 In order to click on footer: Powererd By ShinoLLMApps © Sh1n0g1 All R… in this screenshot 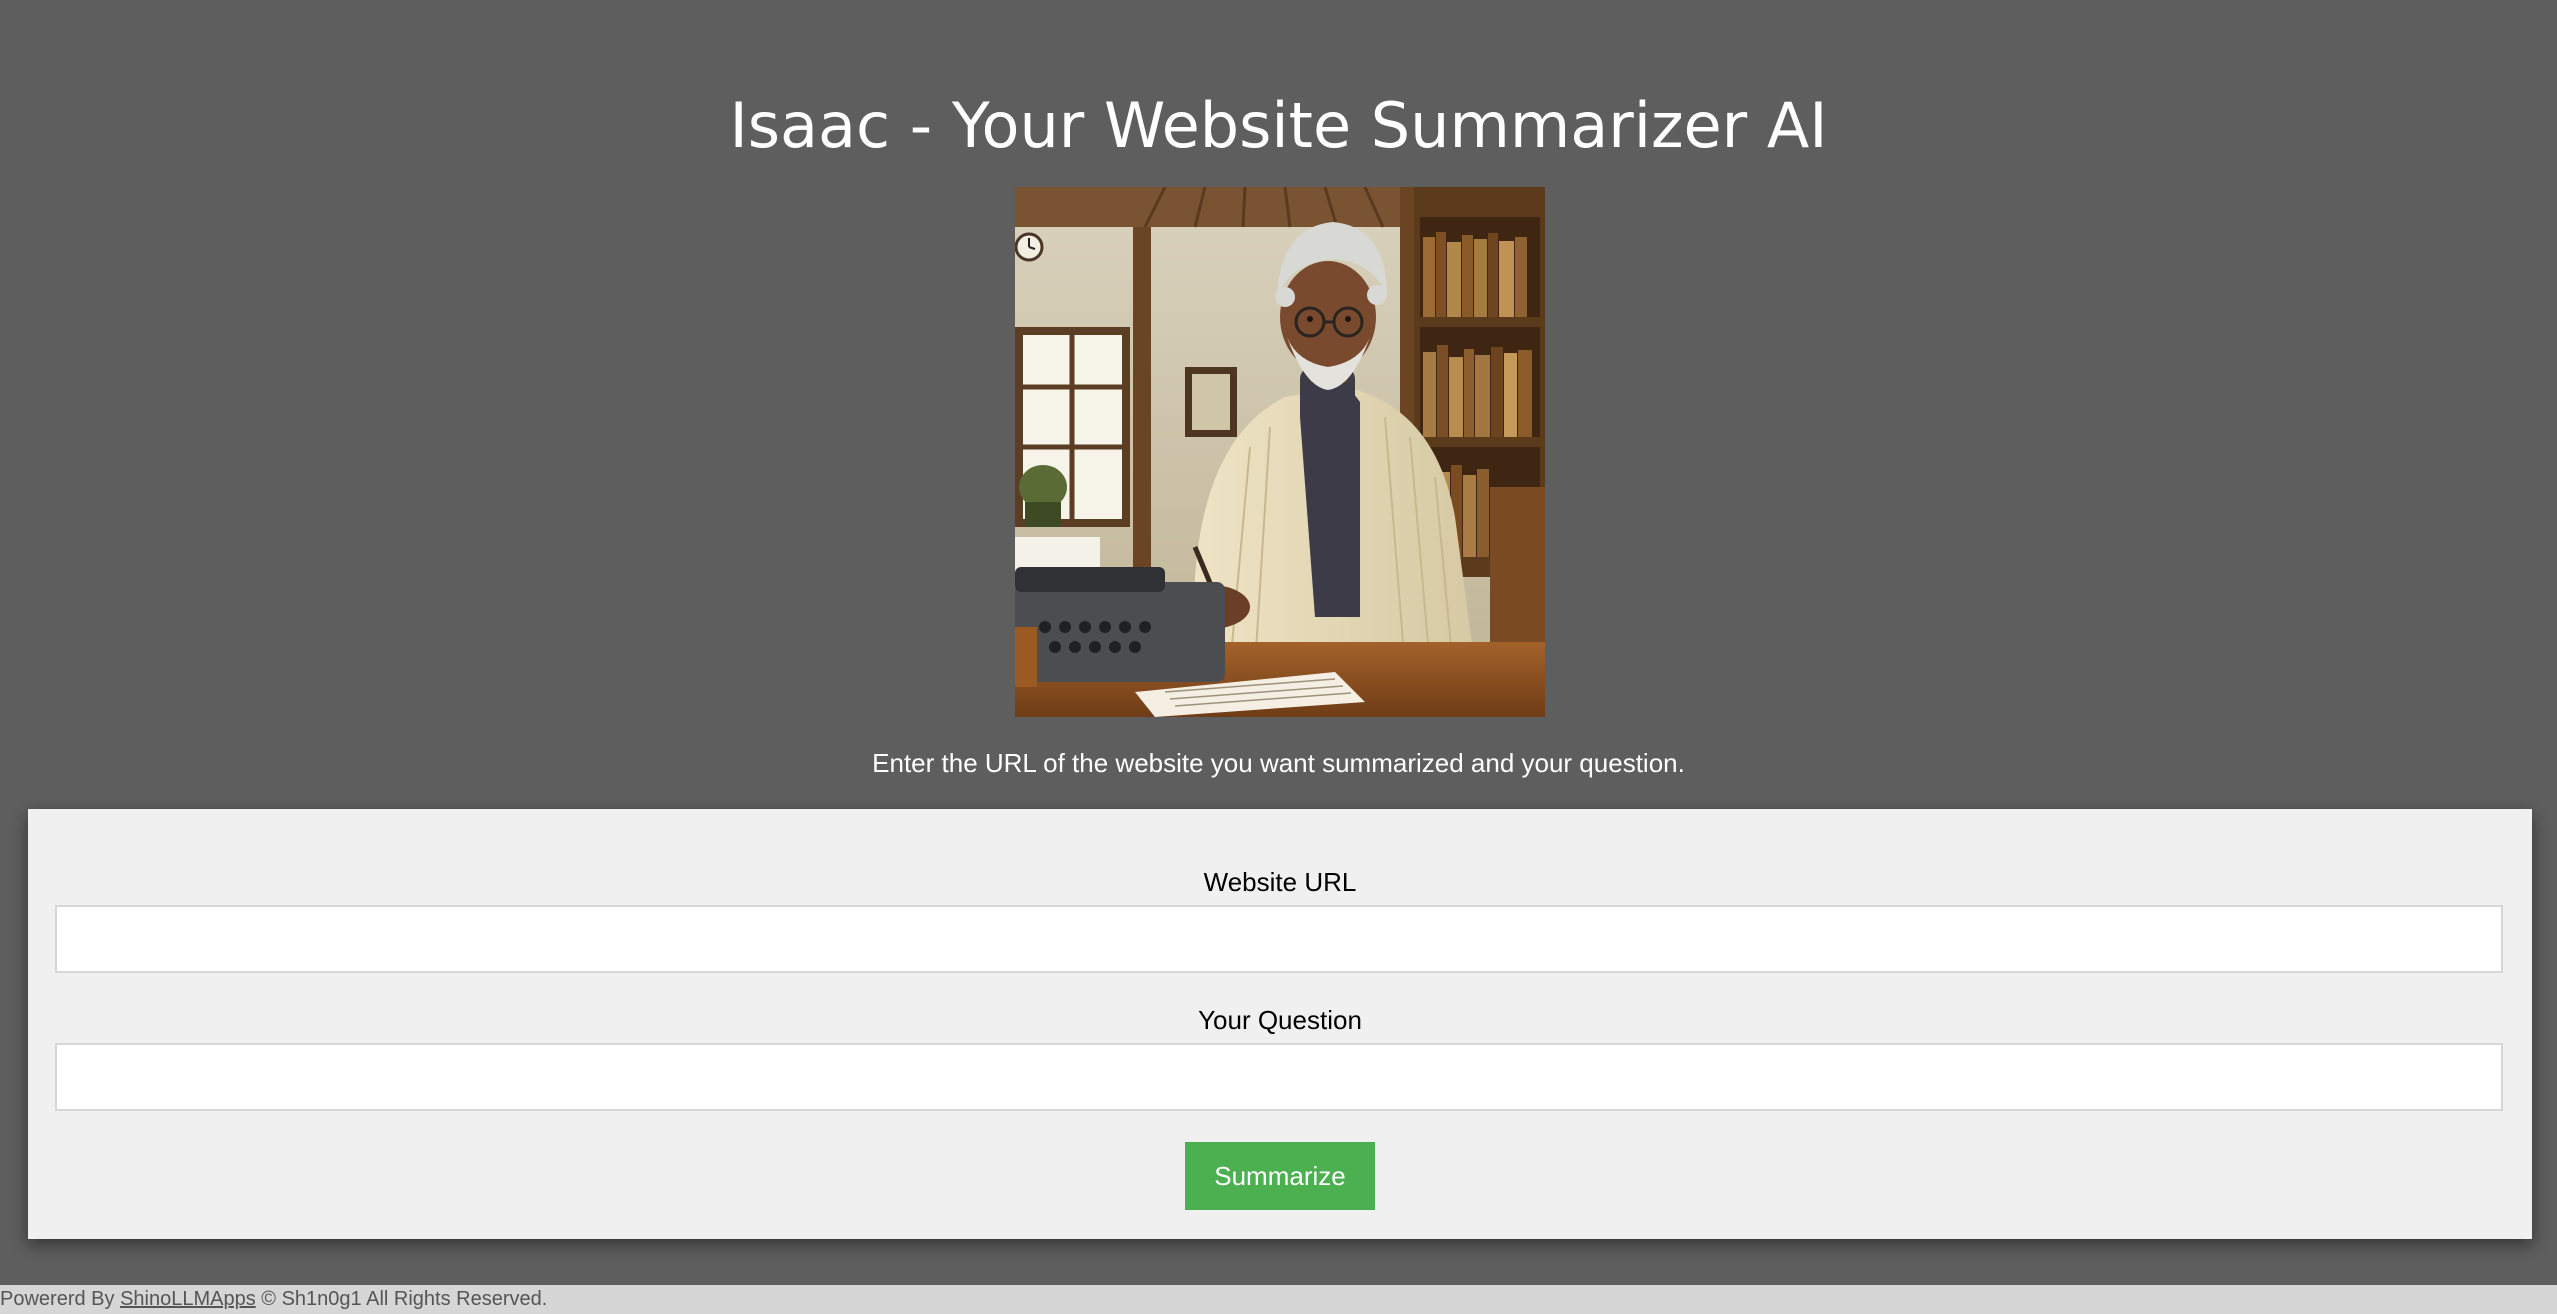, I will do `click(1278, 1299)`.